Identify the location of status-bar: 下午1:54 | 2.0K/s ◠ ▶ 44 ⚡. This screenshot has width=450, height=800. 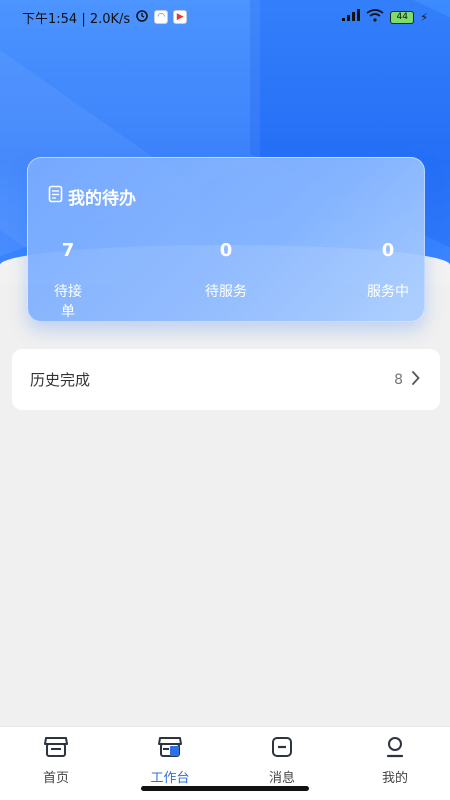
(225, 17).